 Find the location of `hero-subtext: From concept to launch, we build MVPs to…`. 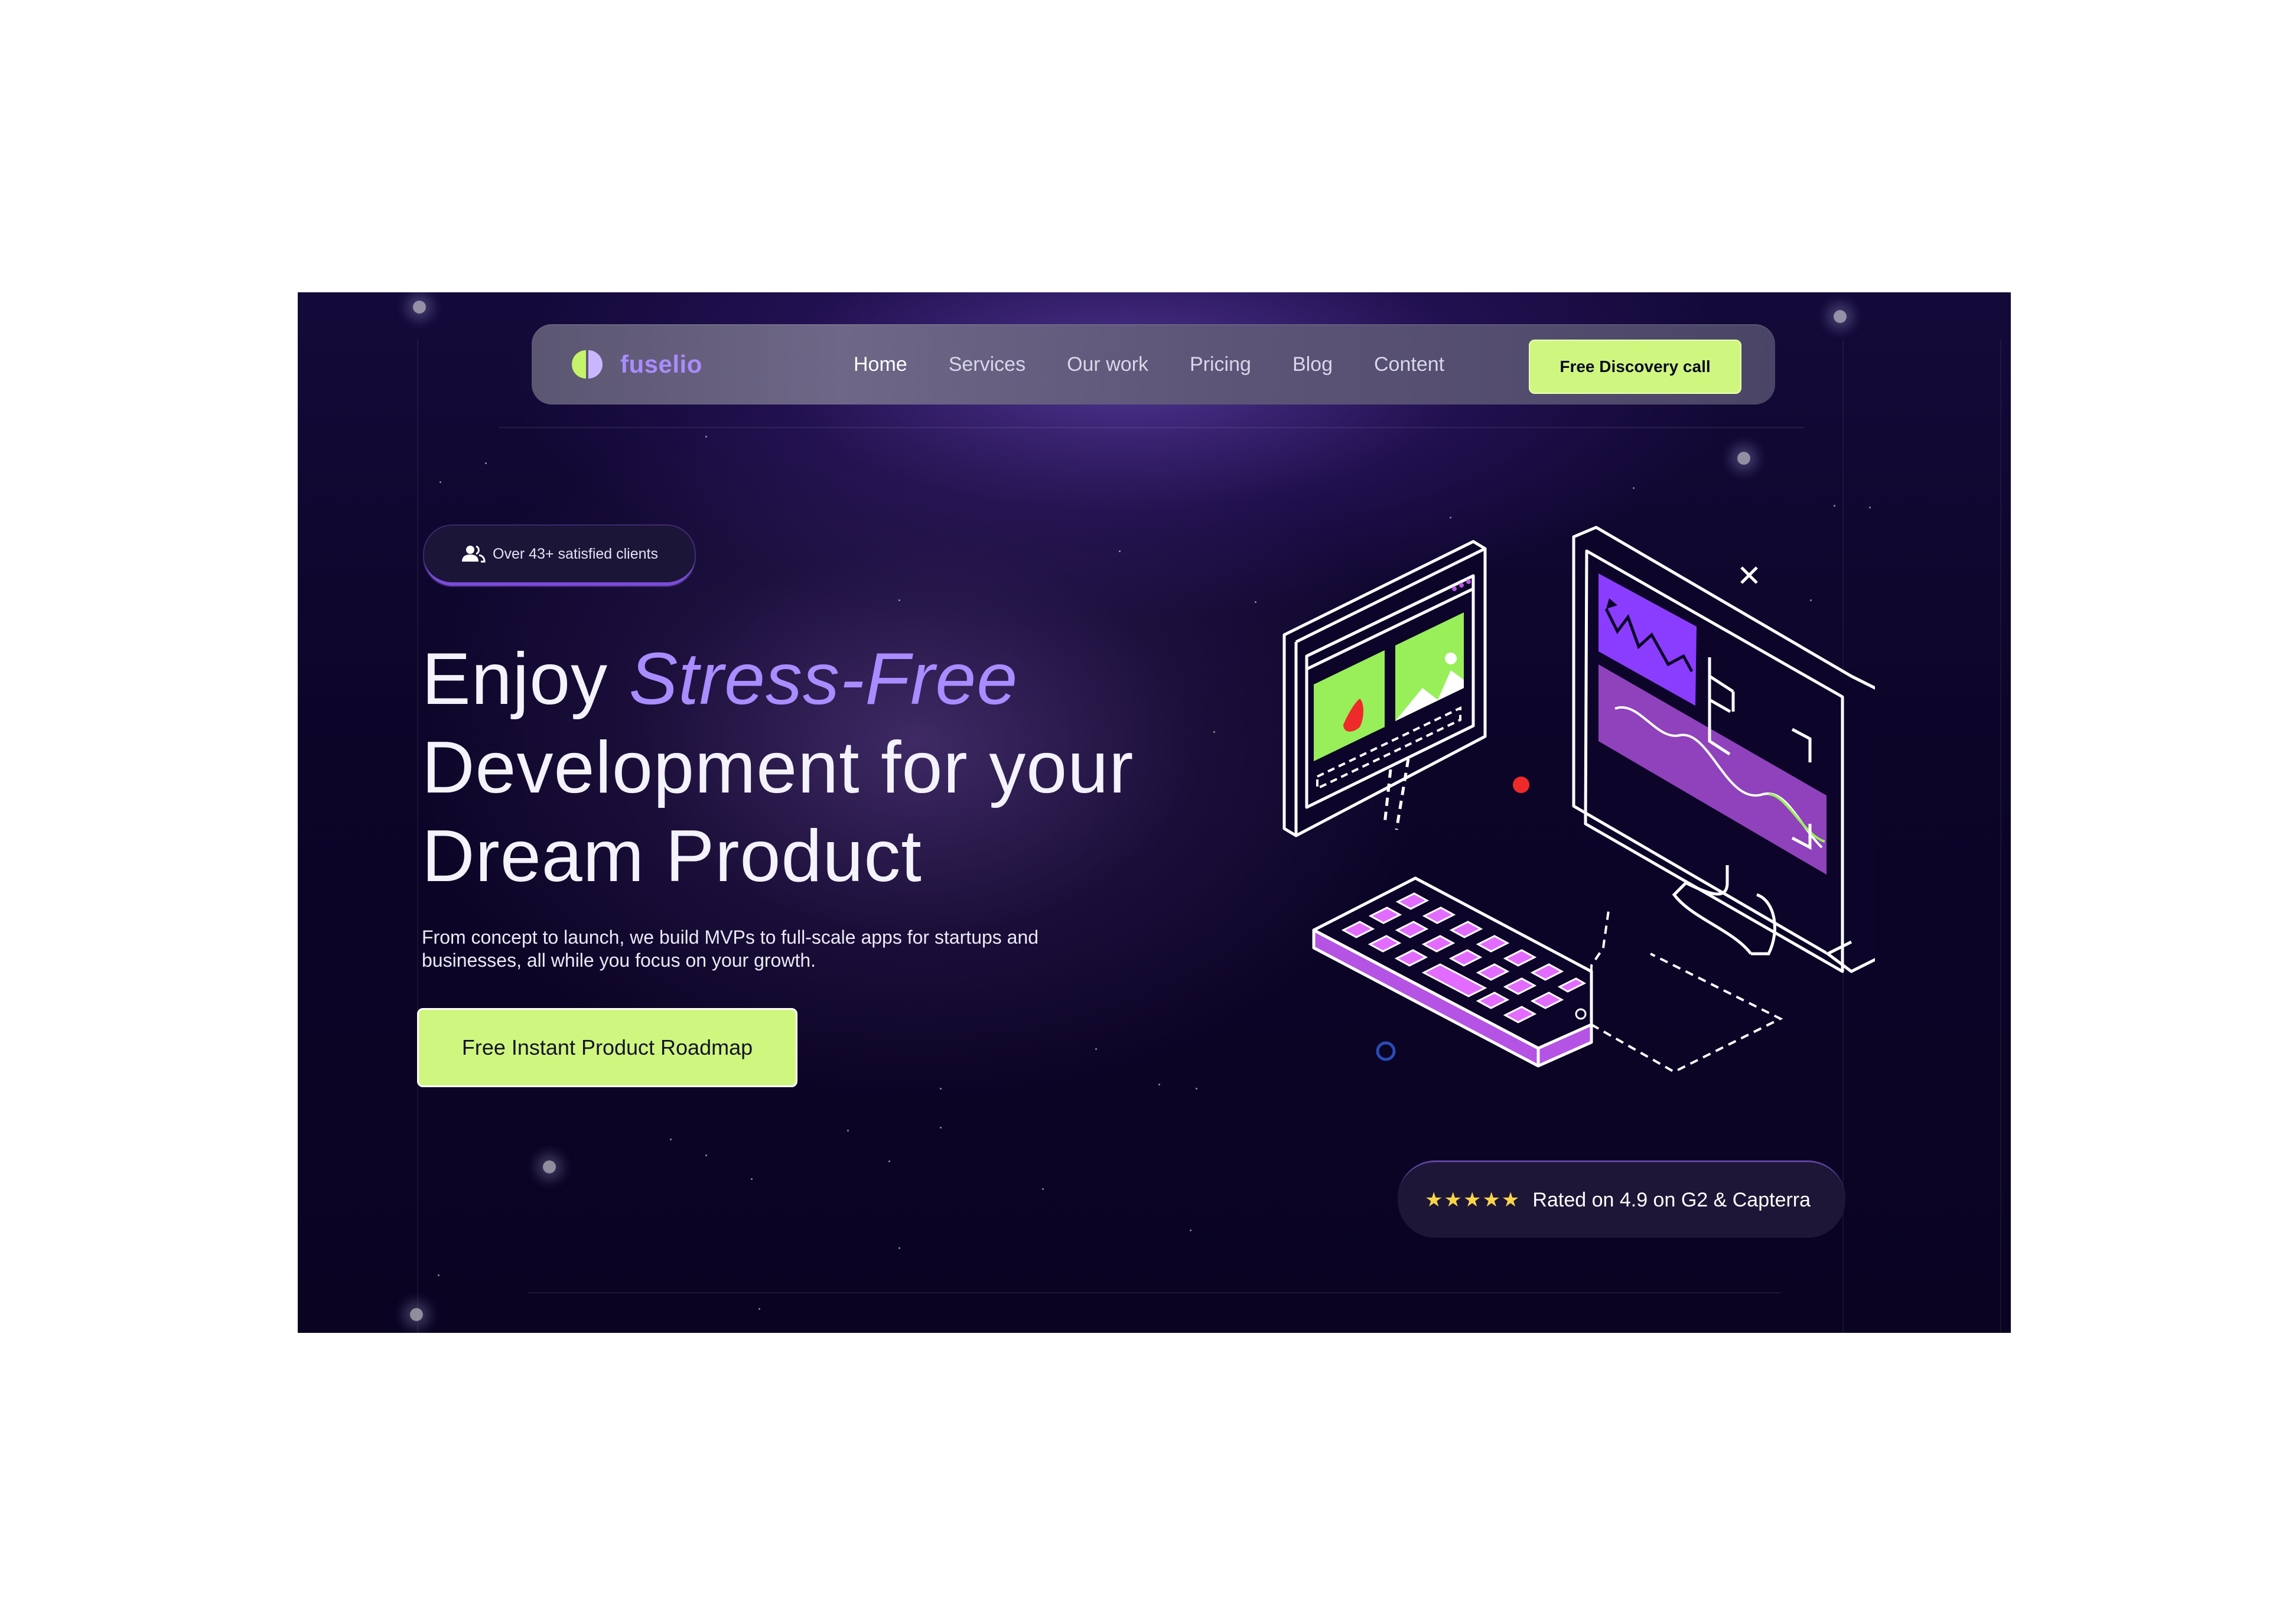

hero-subtext: From concept to launch, we build MVPs to… is located at coordinates (731, 949).